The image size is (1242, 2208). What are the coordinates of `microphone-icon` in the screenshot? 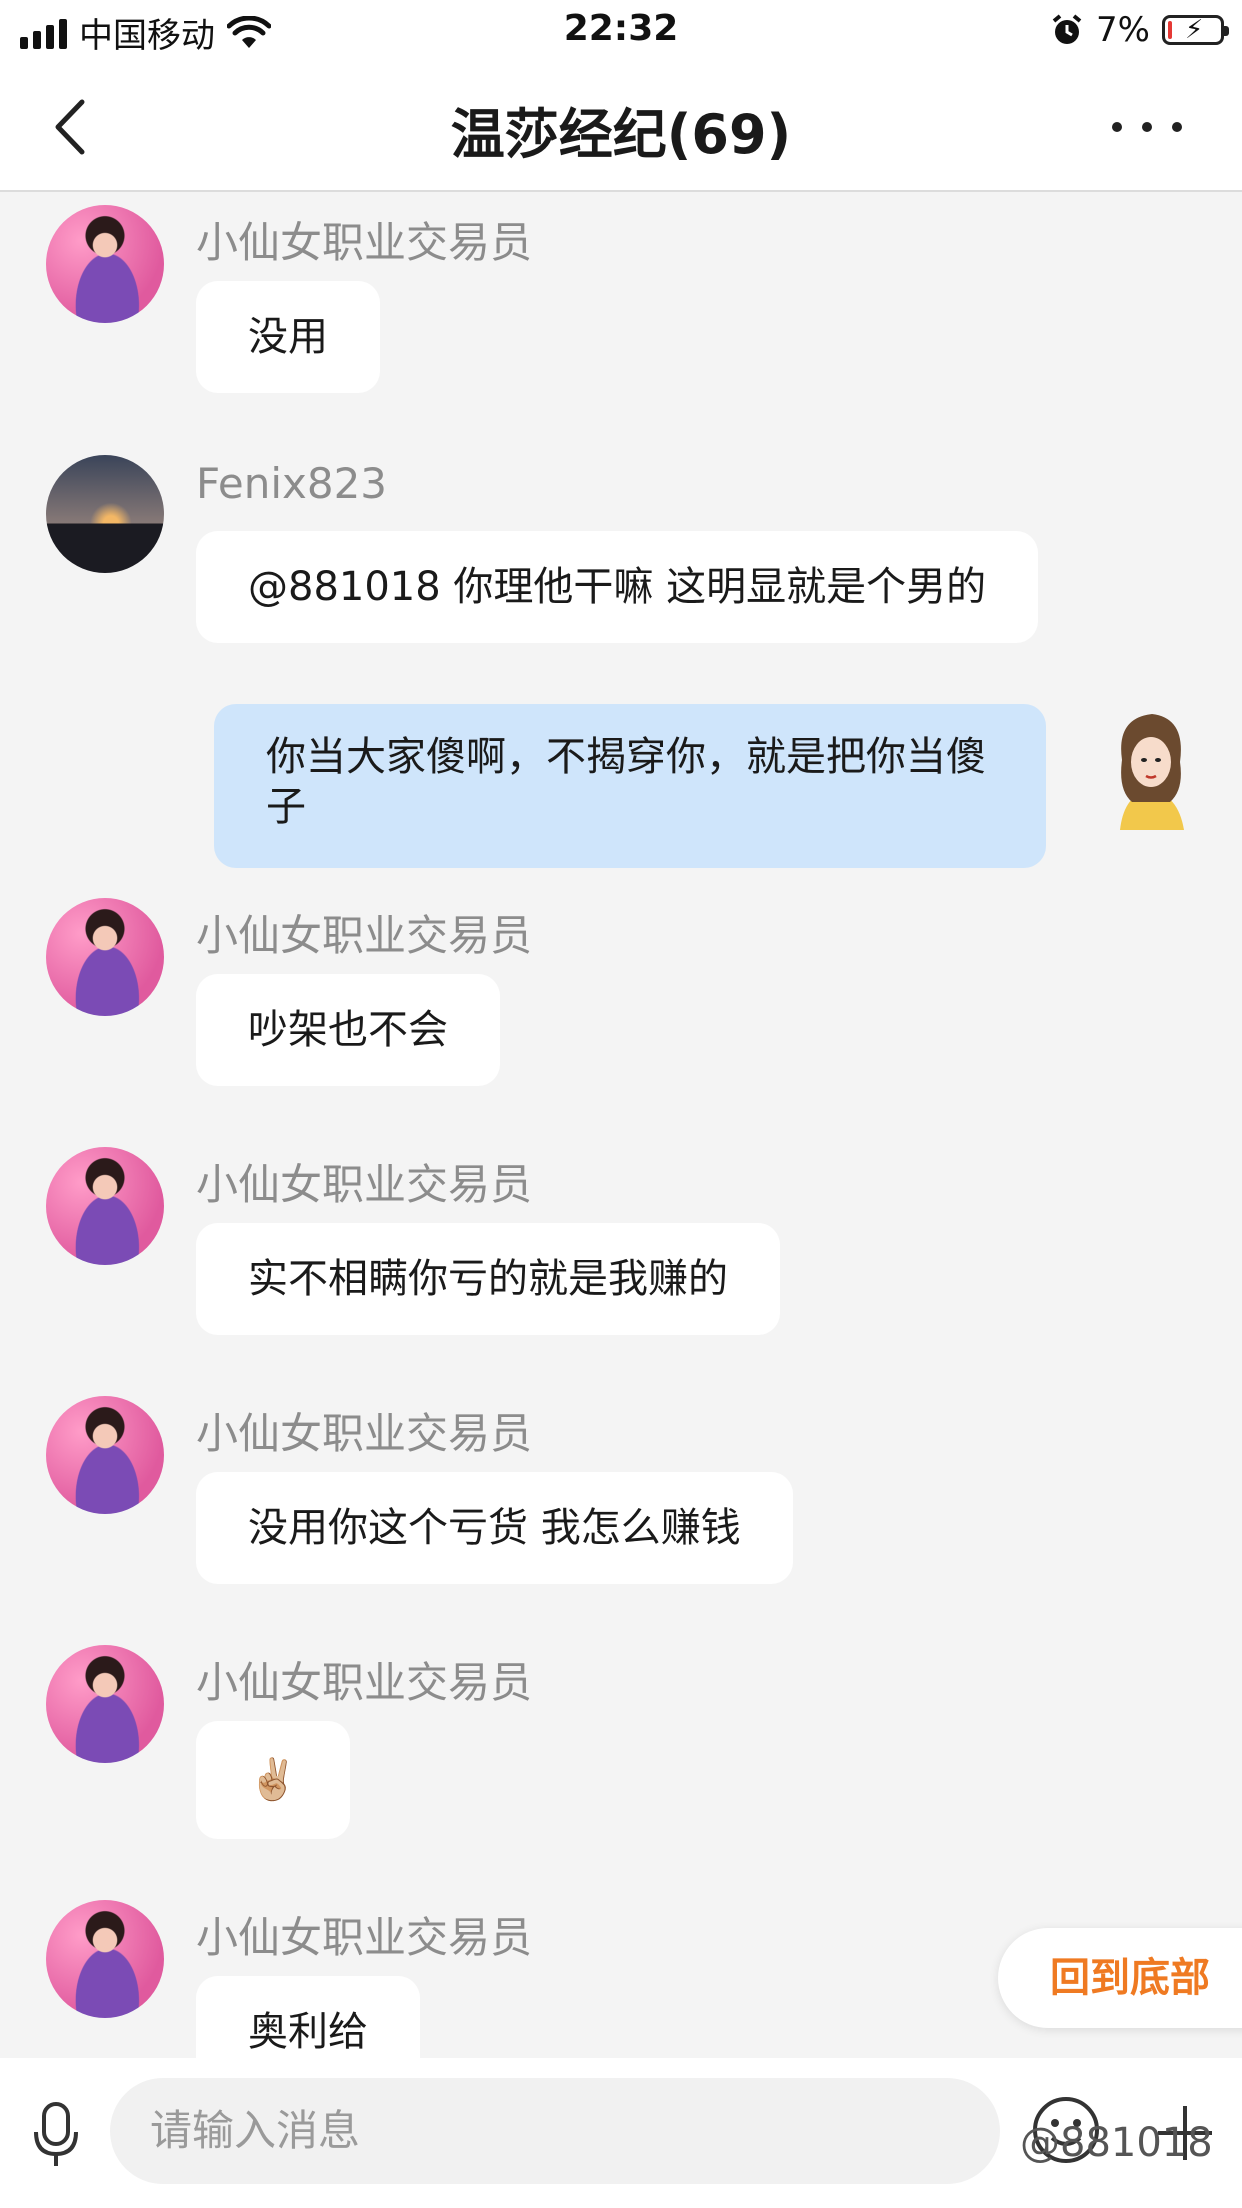 It's located at (56, 2135).